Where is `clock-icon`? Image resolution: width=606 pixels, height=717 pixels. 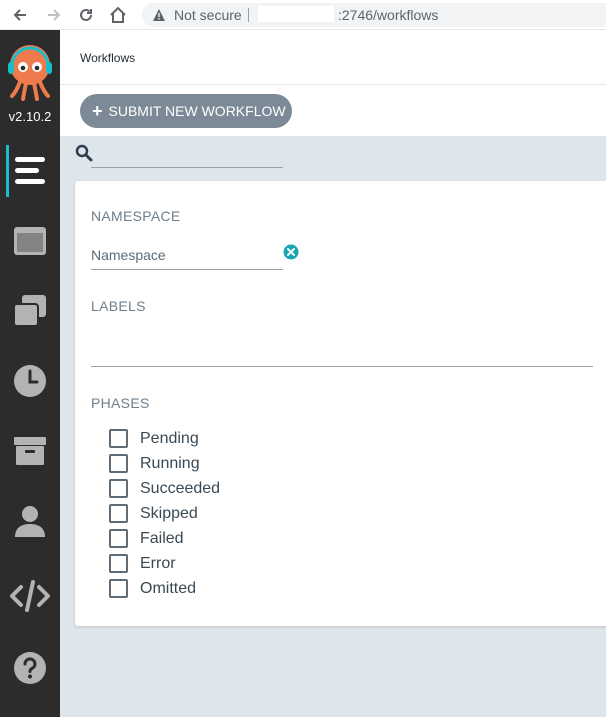
clock-icon is located at coordinates (30, 381).